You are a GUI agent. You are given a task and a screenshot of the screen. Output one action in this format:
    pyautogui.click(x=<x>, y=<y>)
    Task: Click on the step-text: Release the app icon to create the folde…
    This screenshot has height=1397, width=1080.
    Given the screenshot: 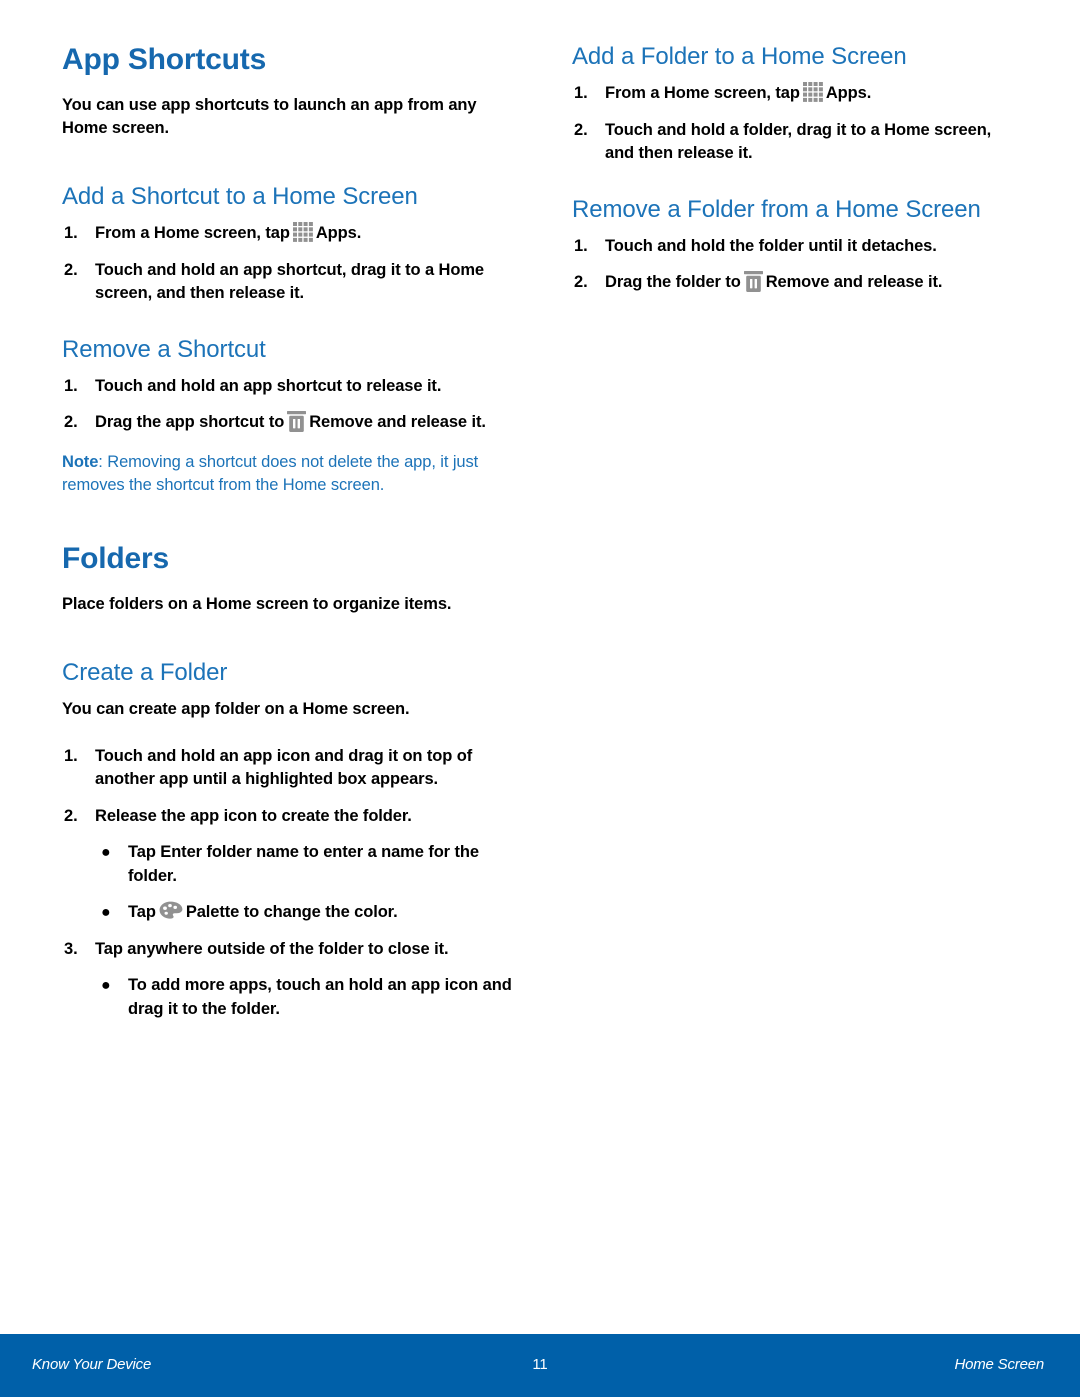 What is the action you would take?
    pyautogui.click(x=253, y=815)
    